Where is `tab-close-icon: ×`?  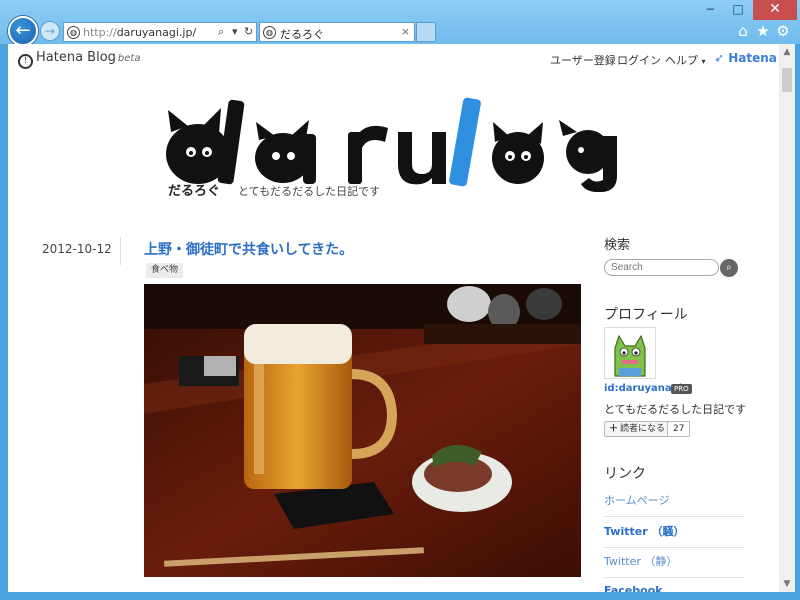
tab-close-icon: × is located at coordinates (405, 31).